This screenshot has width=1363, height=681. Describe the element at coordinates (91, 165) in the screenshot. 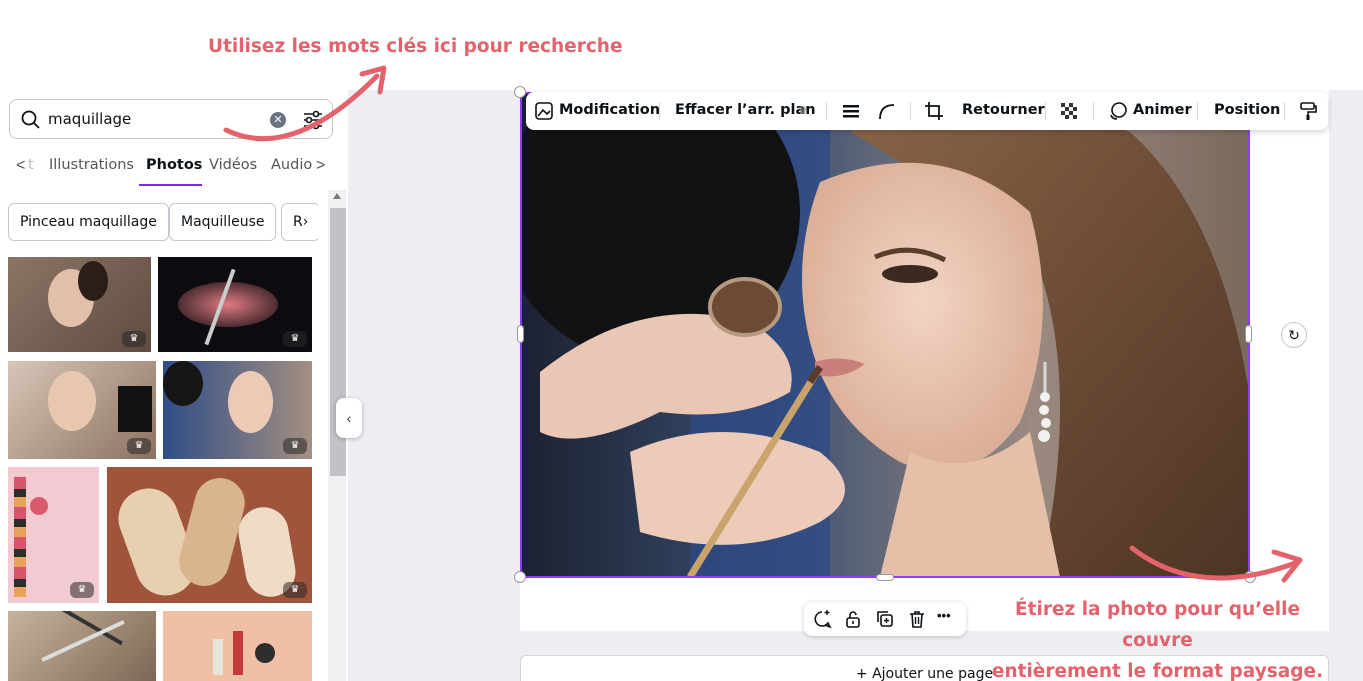

I see `tab-illustrations: Illustrations` at that location.